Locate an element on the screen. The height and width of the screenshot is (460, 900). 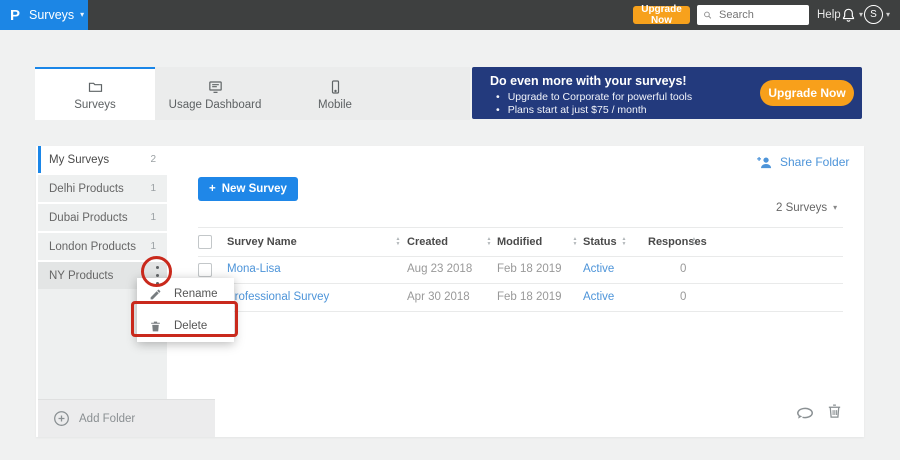
new-survey-label: New Survey is located at coordinates (254, 189).